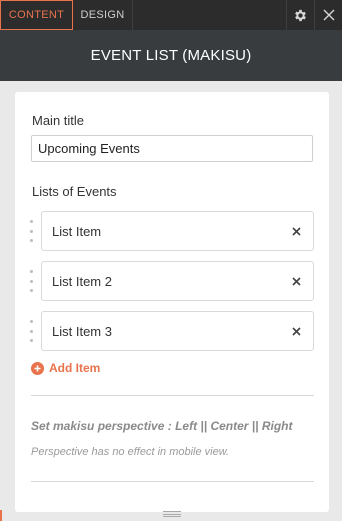 This screenshot has width=342, height=521. Describe the element at coordinates (172, 514) in the screenshot. I see `resize-handle-icon` at that location.